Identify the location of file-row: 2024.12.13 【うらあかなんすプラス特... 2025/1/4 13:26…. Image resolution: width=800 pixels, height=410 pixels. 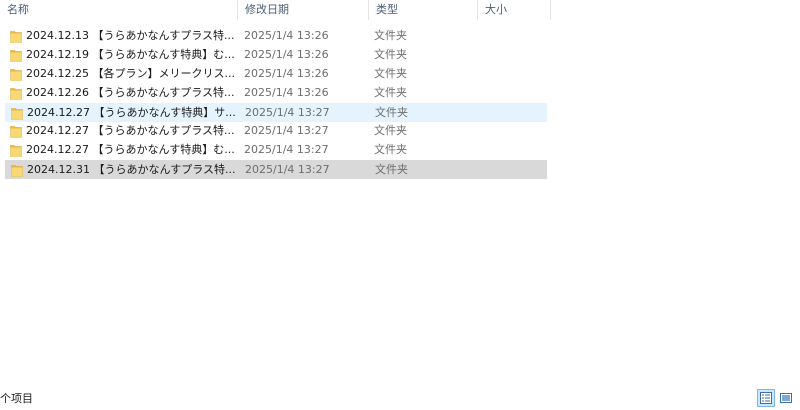
(276, 36).